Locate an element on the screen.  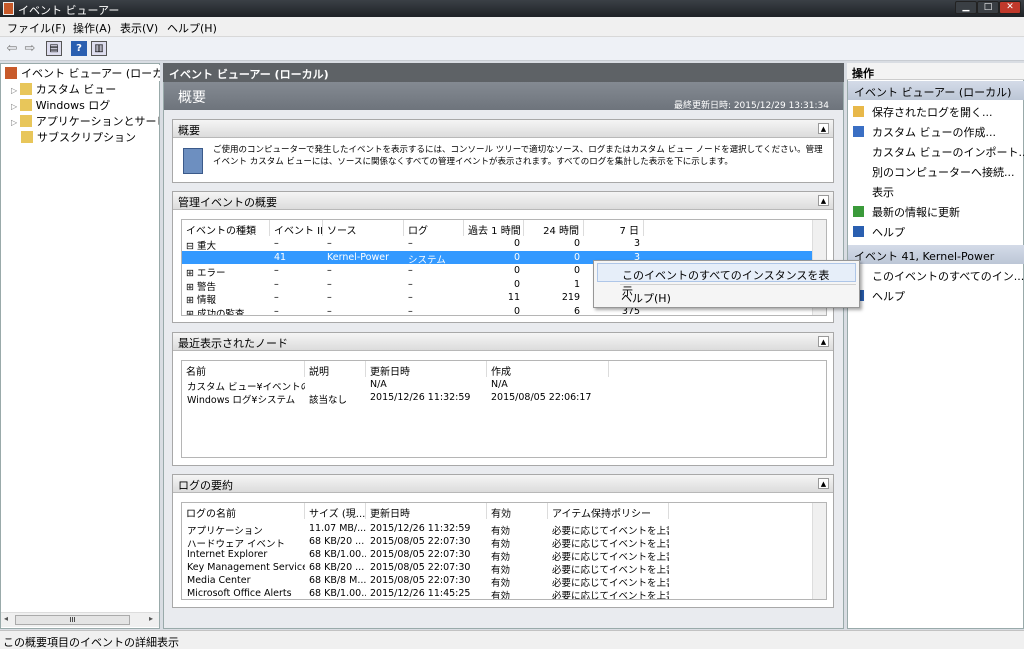
section-title: 管理イベントの概要 is located at coordinates (227, 202).